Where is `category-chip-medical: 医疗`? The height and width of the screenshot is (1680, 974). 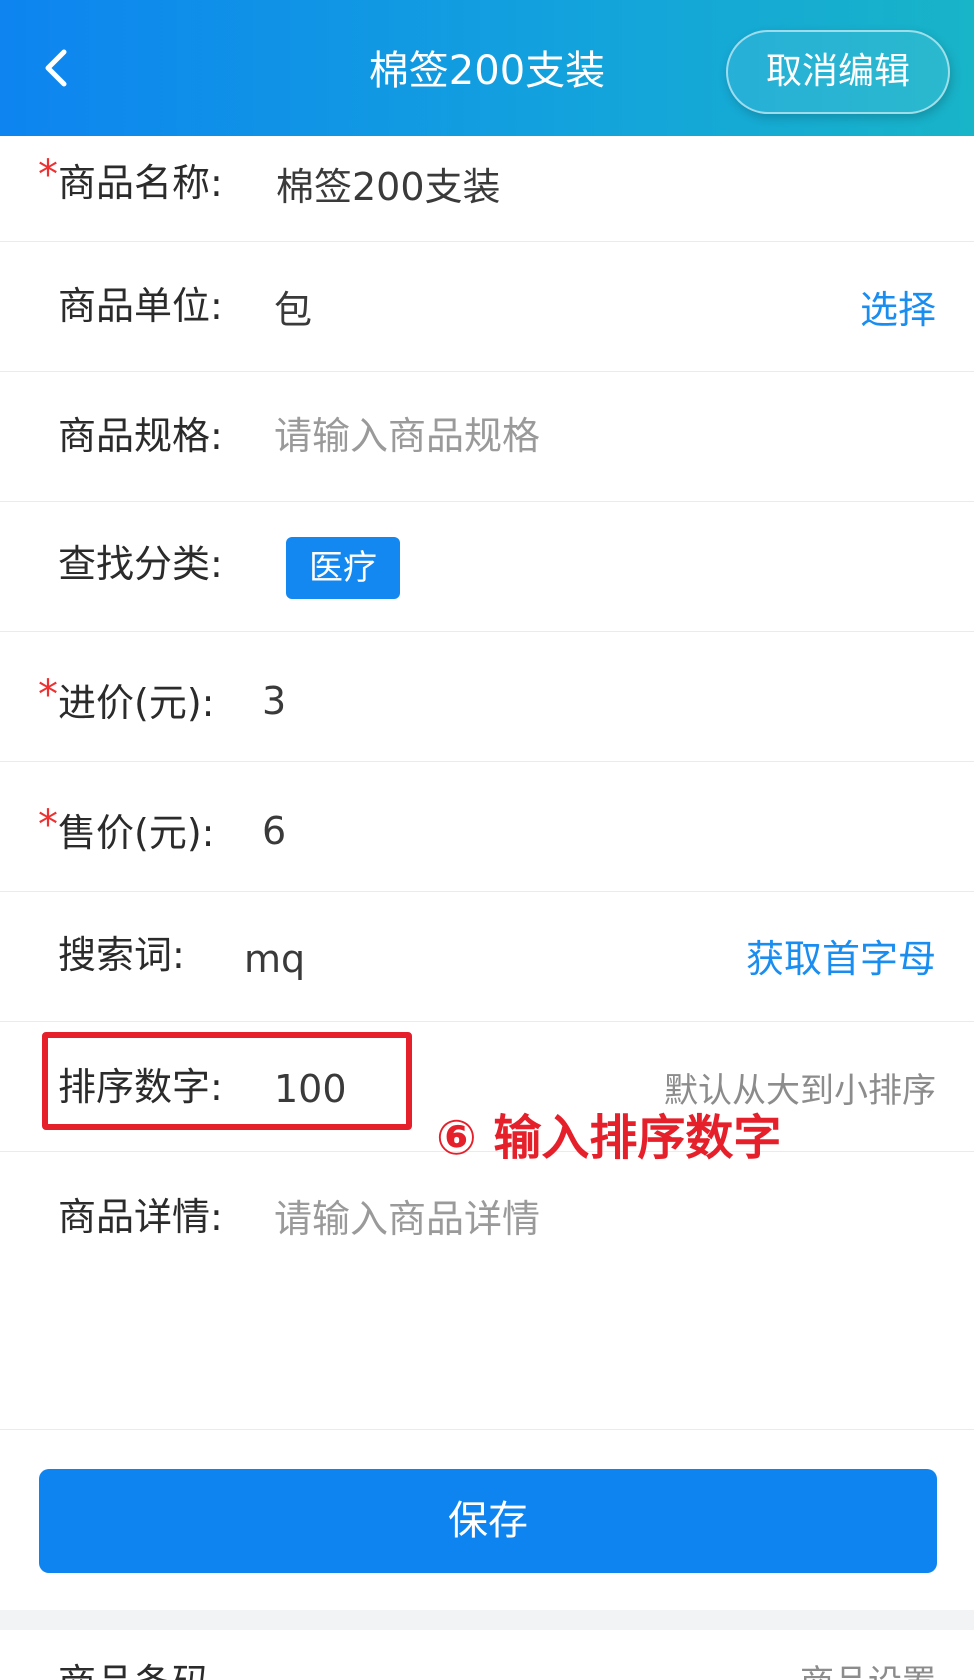
category-chip-medical: 医疗 is located at coordinates (343, 568).